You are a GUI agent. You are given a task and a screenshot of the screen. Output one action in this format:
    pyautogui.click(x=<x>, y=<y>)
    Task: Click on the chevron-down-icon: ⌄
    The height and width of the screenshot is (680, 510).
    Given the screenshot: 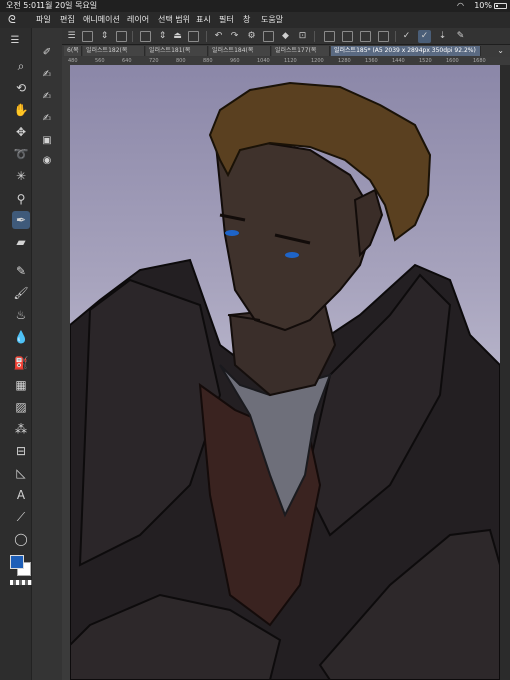 What is the action you would take?
    pyautogui.click(x=500, y=51)
    